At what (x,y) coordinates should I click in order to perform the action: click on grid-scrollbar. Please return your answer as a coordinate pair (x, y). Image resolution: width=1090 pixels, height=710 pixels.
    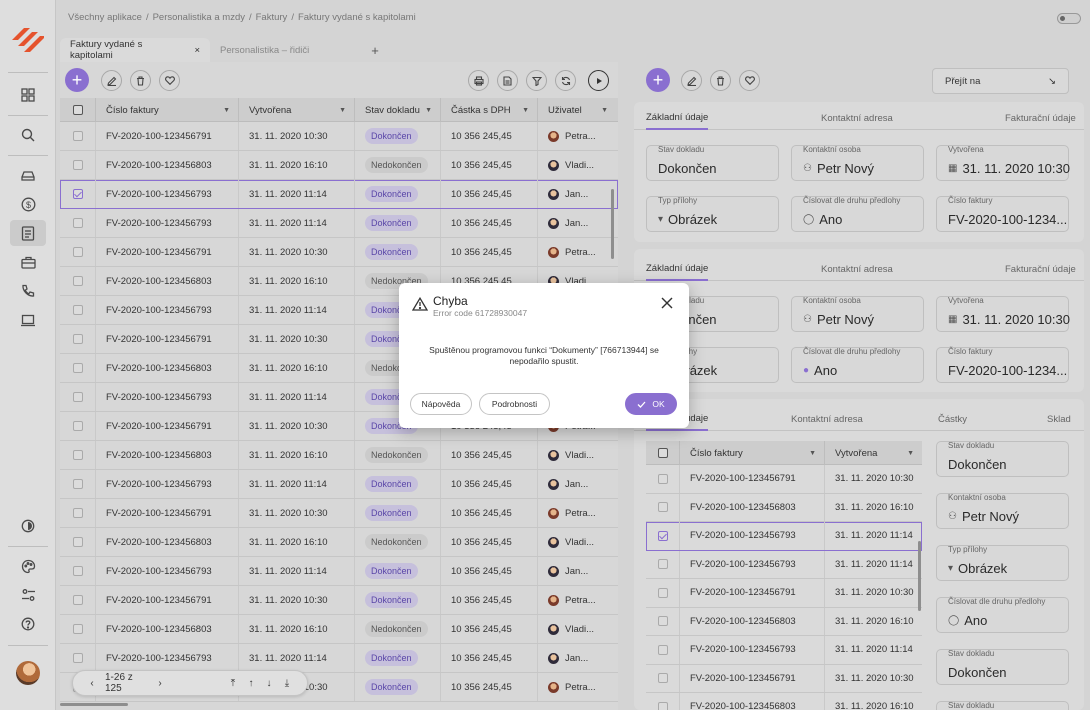
    Looking at the image, I should click on (612, 224).